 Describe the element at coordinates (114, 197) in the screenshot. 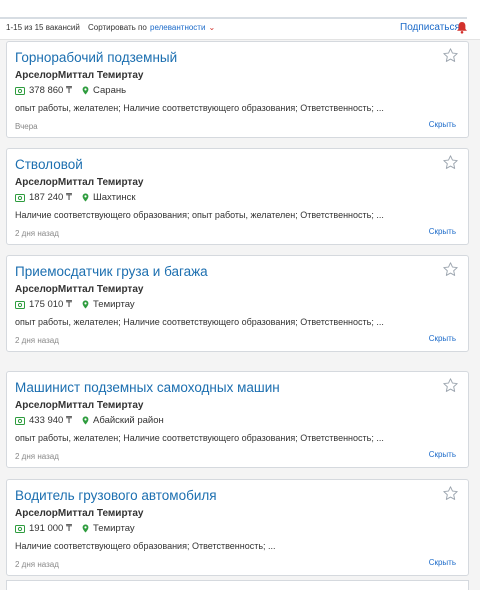

I see `location: Шахтинск` at that location.